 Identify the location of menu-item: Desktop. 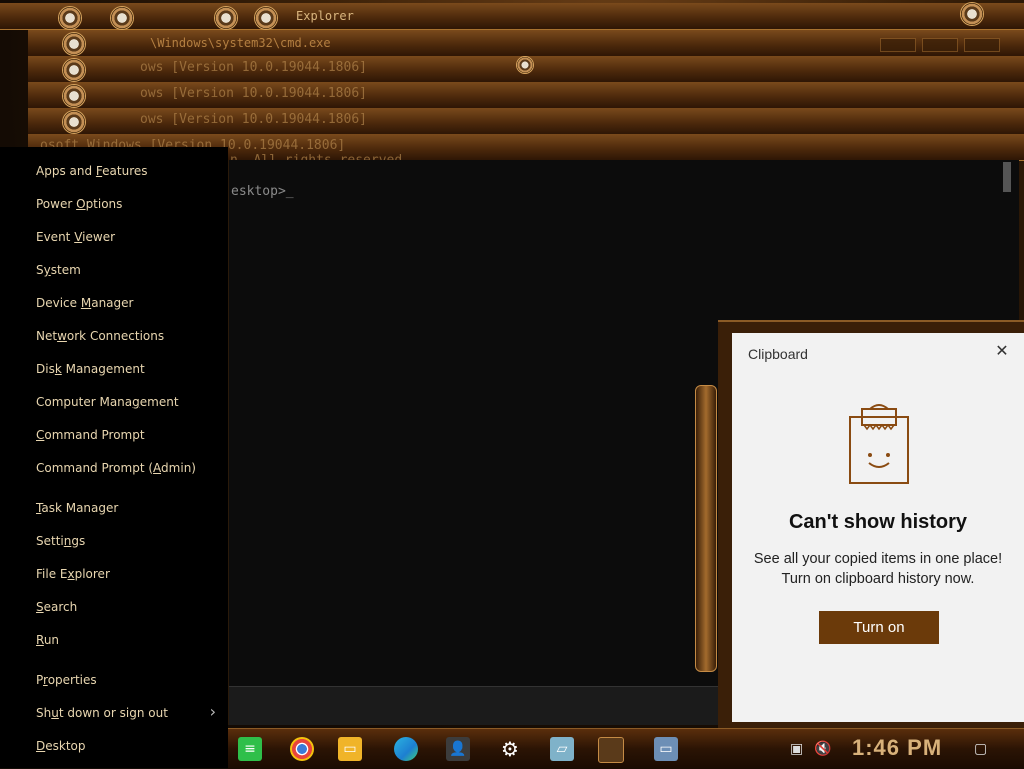
(61, 746).